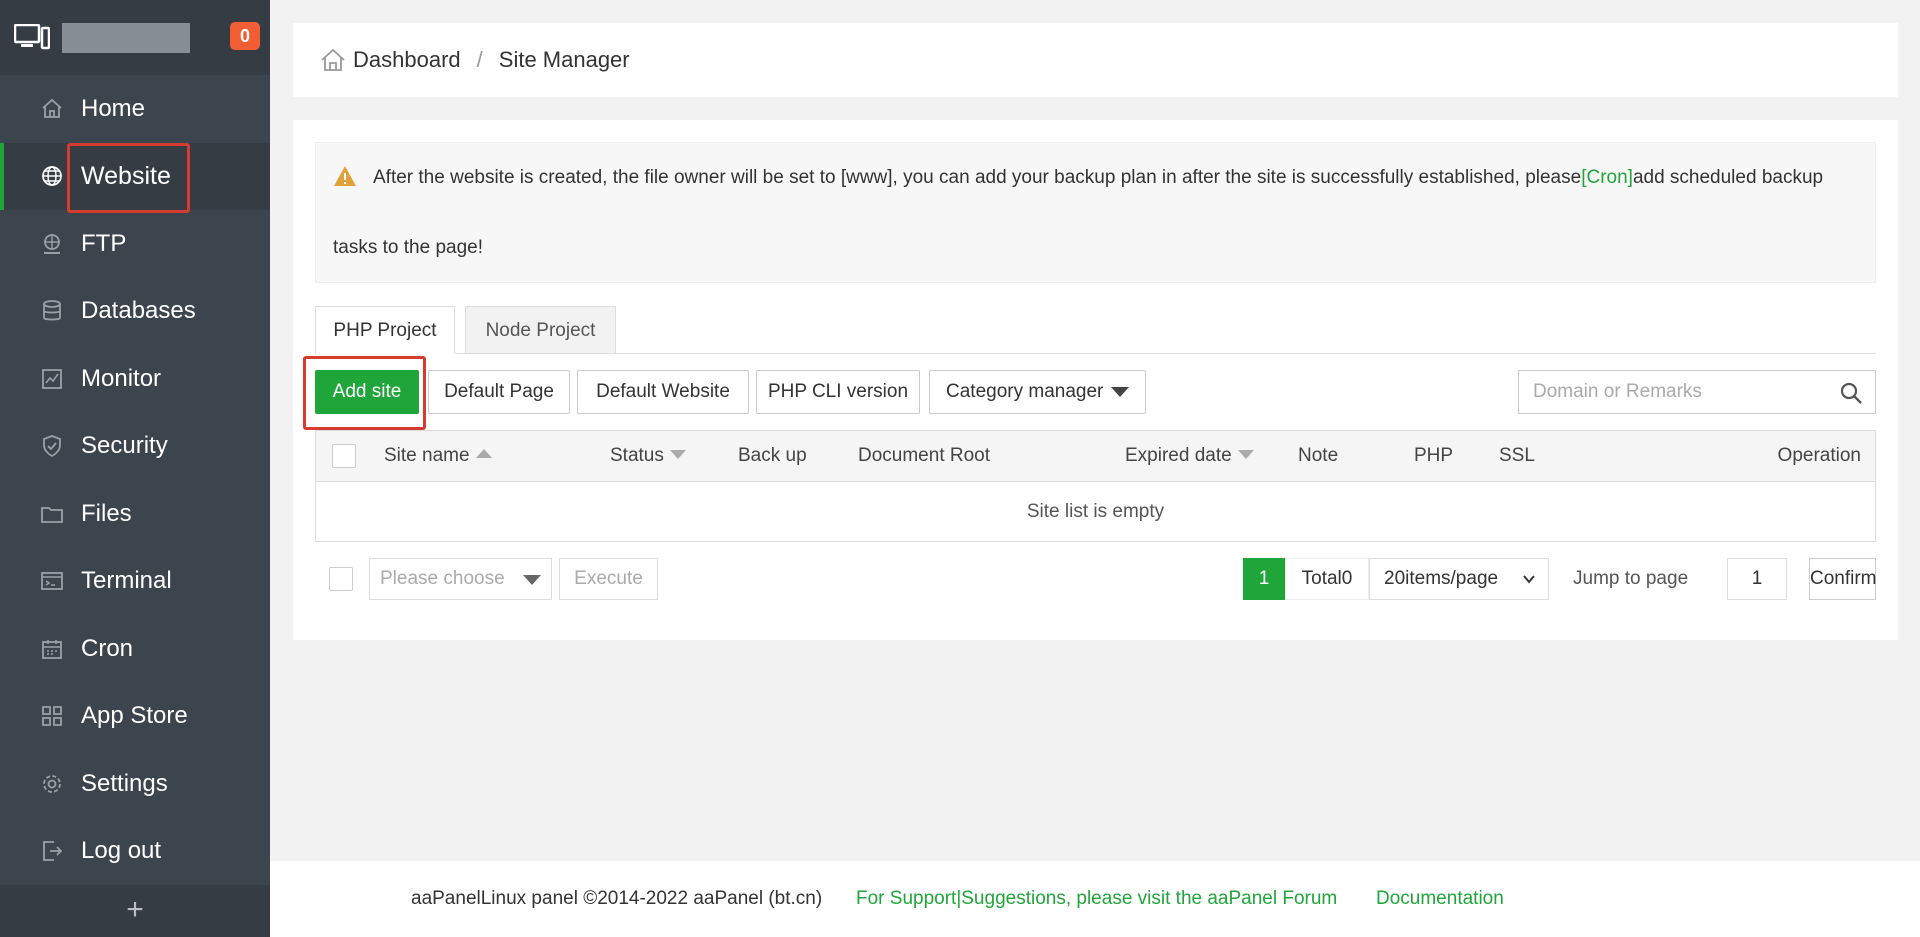 The image size is (1920, 937). I want to click on sidebar-item-logout: Log out, so click(135, 852).